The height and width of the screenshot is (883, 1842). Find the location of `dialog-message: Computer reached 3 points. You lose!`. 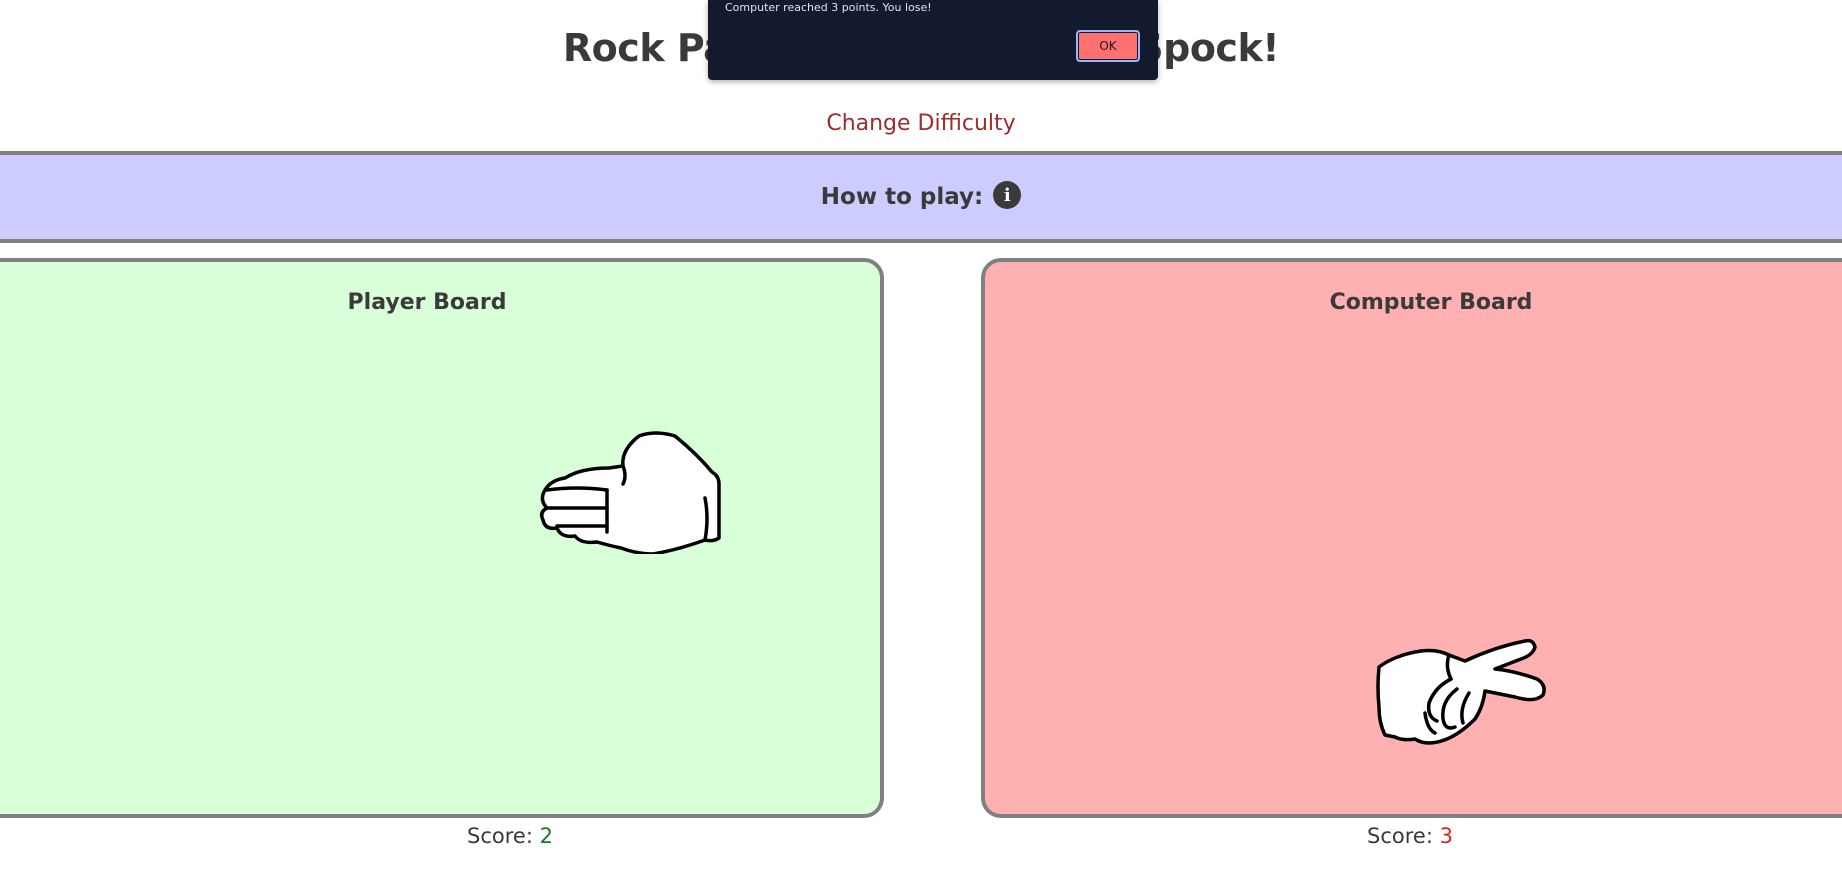

dialog-message: Computer reached 3 points. You lose! is located at coordinates (828, 7).